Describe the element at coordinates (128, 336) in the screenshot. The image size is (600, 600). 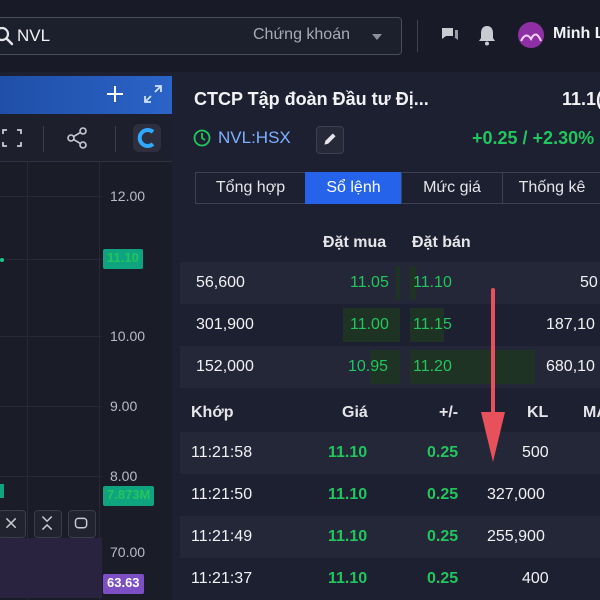
I see `axis-label: 10.00` at that location.